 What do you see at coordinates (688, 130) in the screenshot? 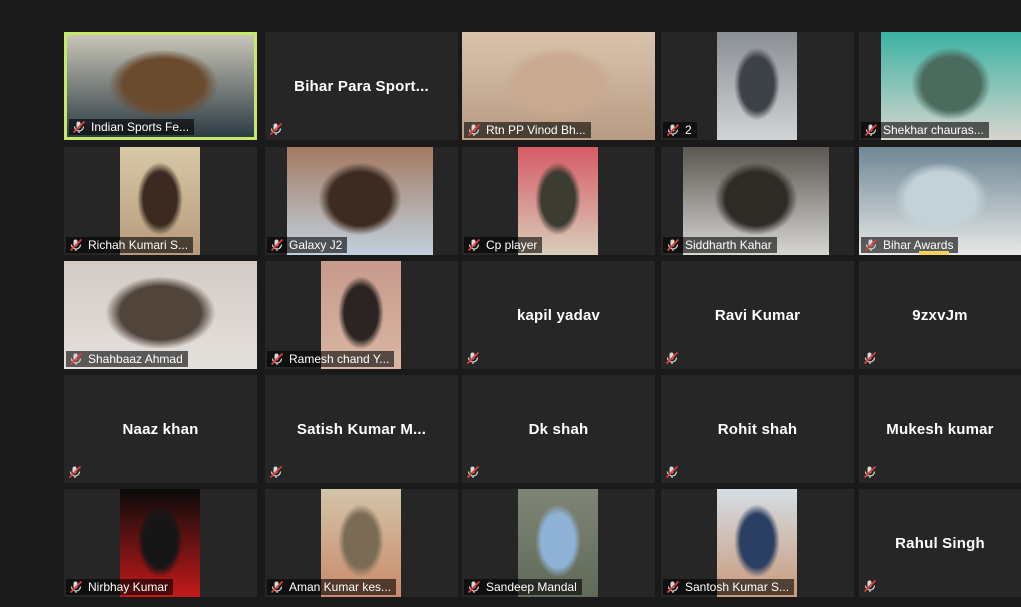
I see `participant-name: 2` at bounding box center [688, 130].